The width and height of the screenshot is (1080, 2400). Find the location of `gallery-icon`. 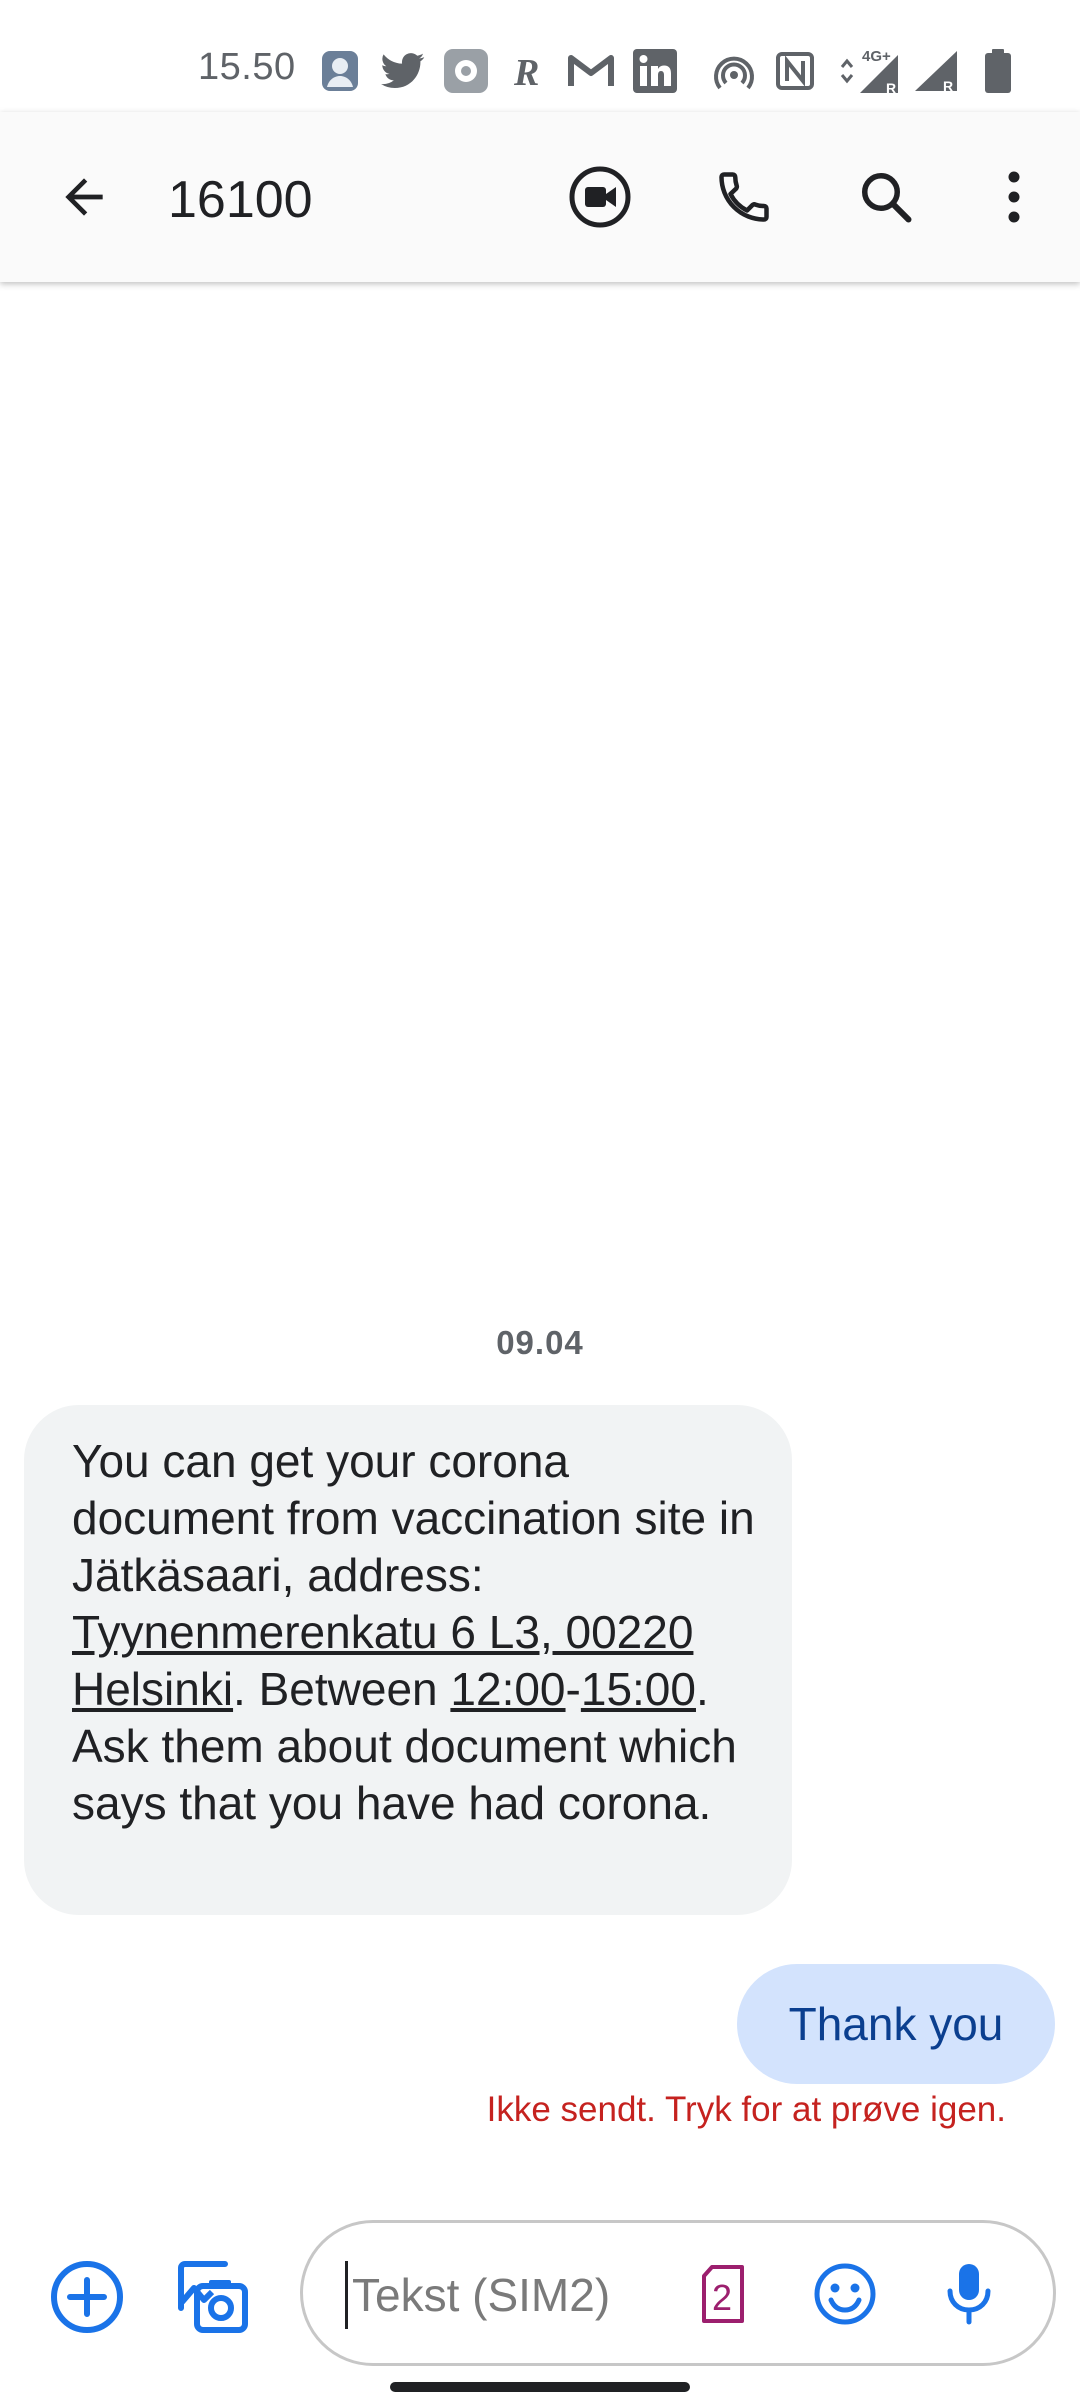

gallery-icon is located at coordinates (212, 2297).